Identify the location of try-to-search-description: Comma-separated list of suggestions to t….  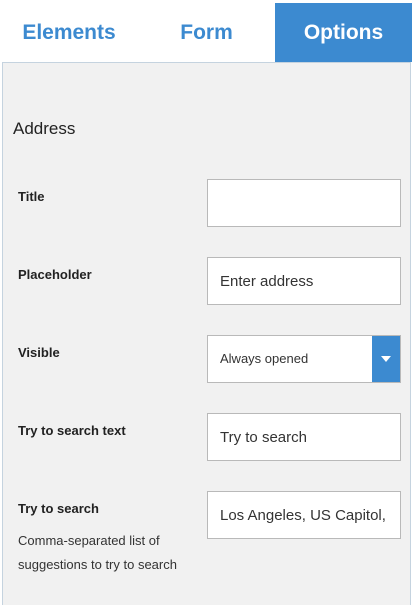
(97, 552).